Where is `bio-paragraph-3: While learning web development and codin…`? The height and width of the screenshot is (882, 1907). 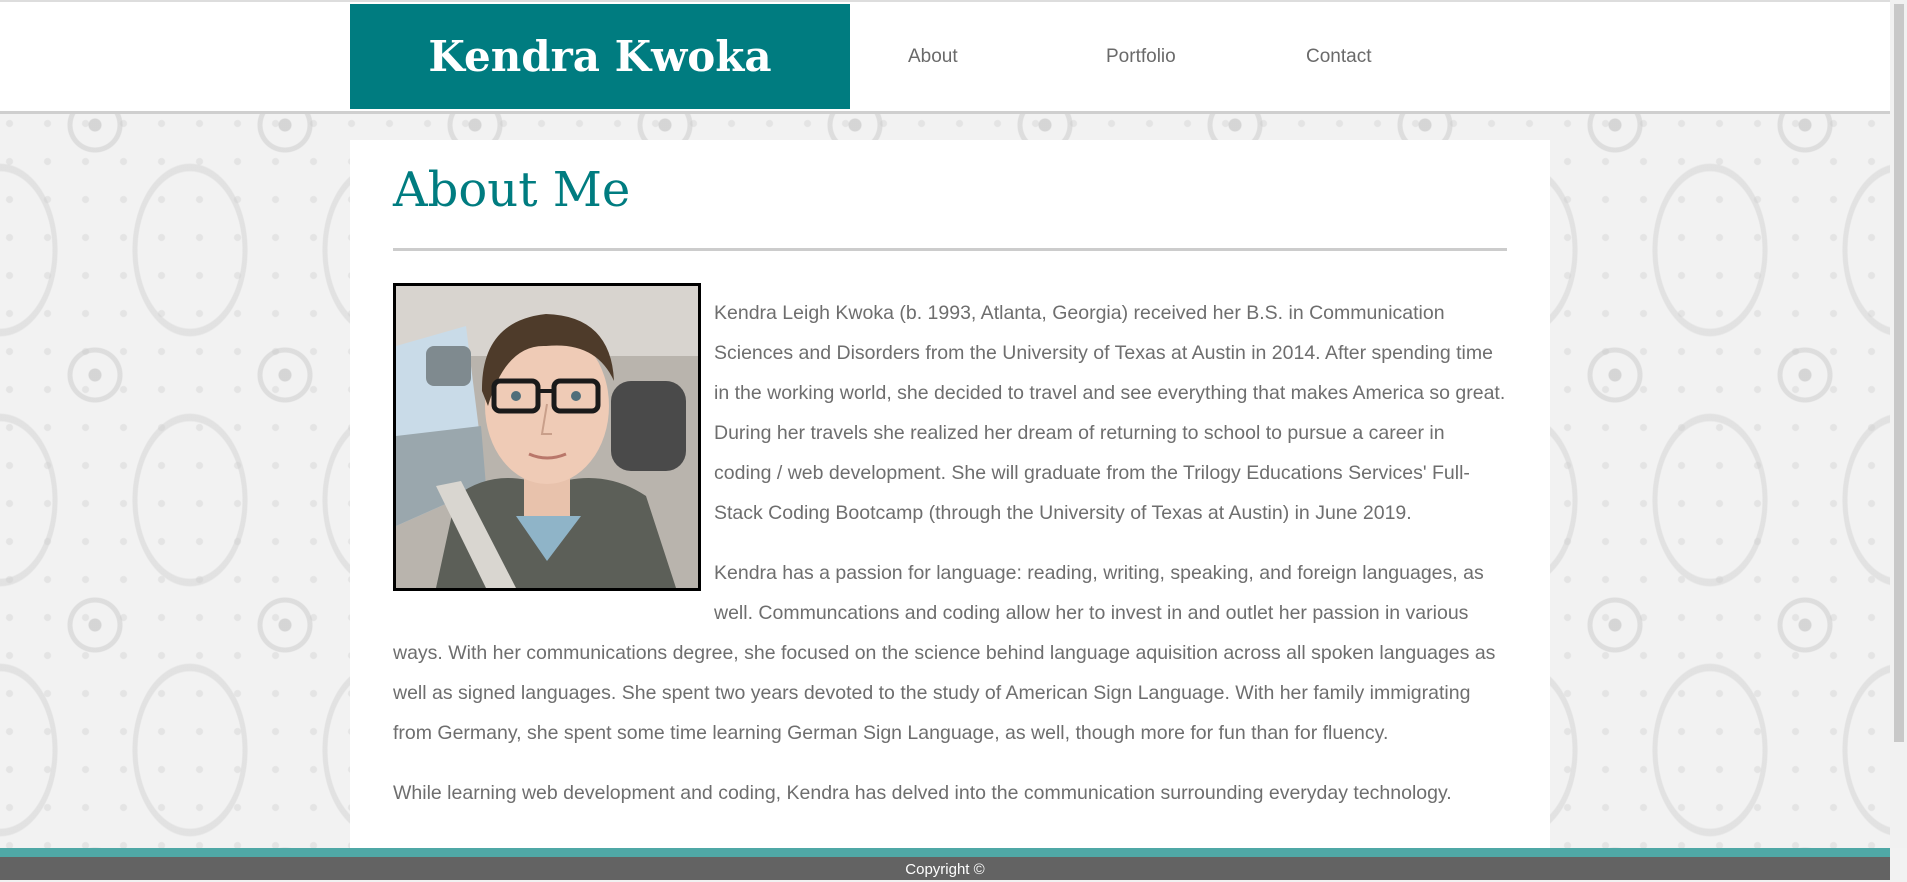
bio-paragraph-3: While learning web development and codin… is located at coordinates (922, 793).